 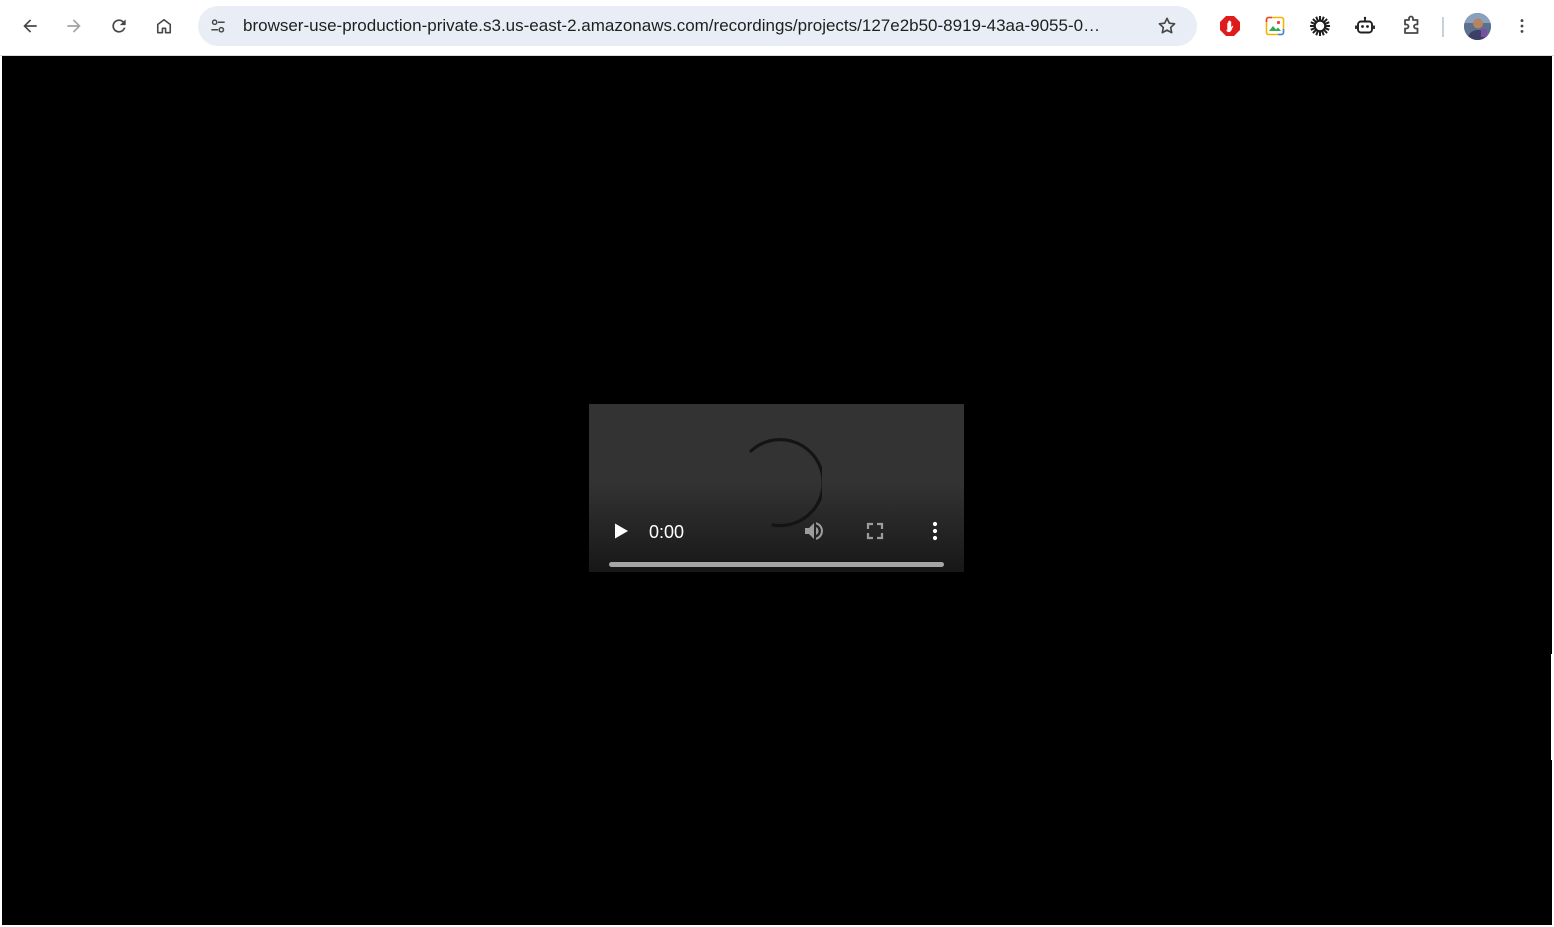 I want to click on toolbar-divider, so click(x=1443, y=27).